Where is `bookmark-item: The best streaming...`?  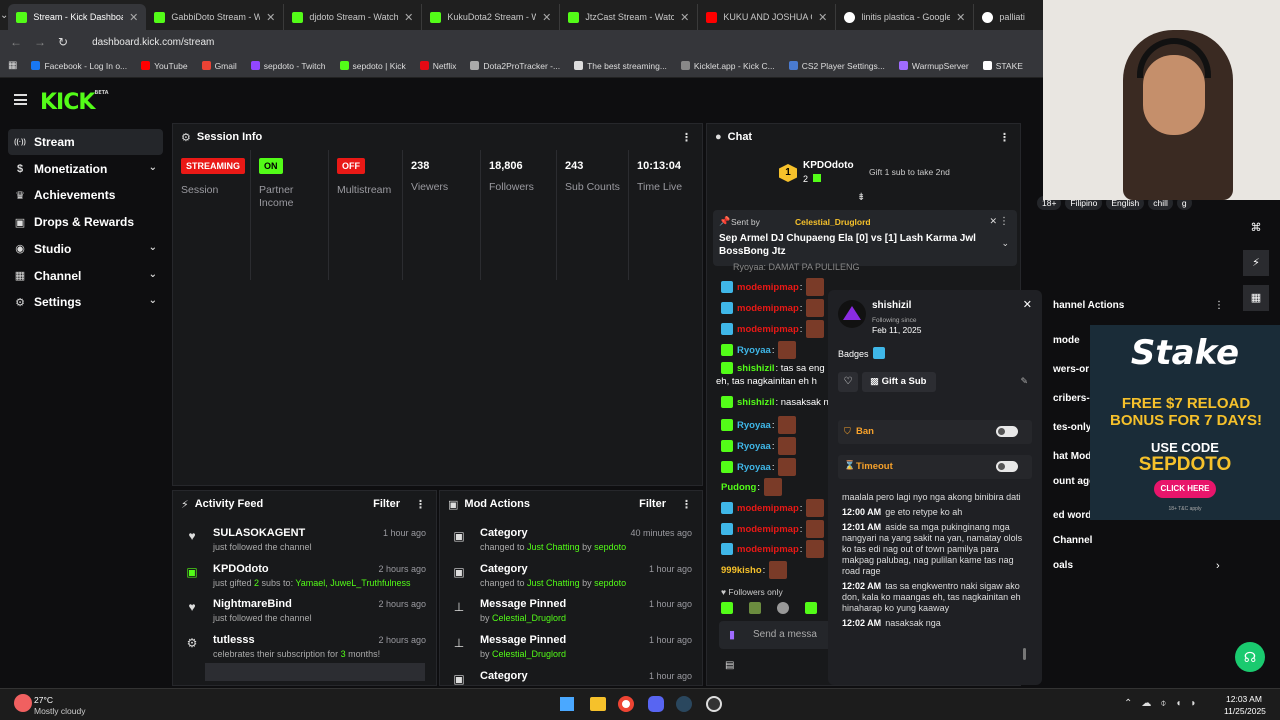
bookmark-item: The best streaming... is located at coordinates (620, 66).